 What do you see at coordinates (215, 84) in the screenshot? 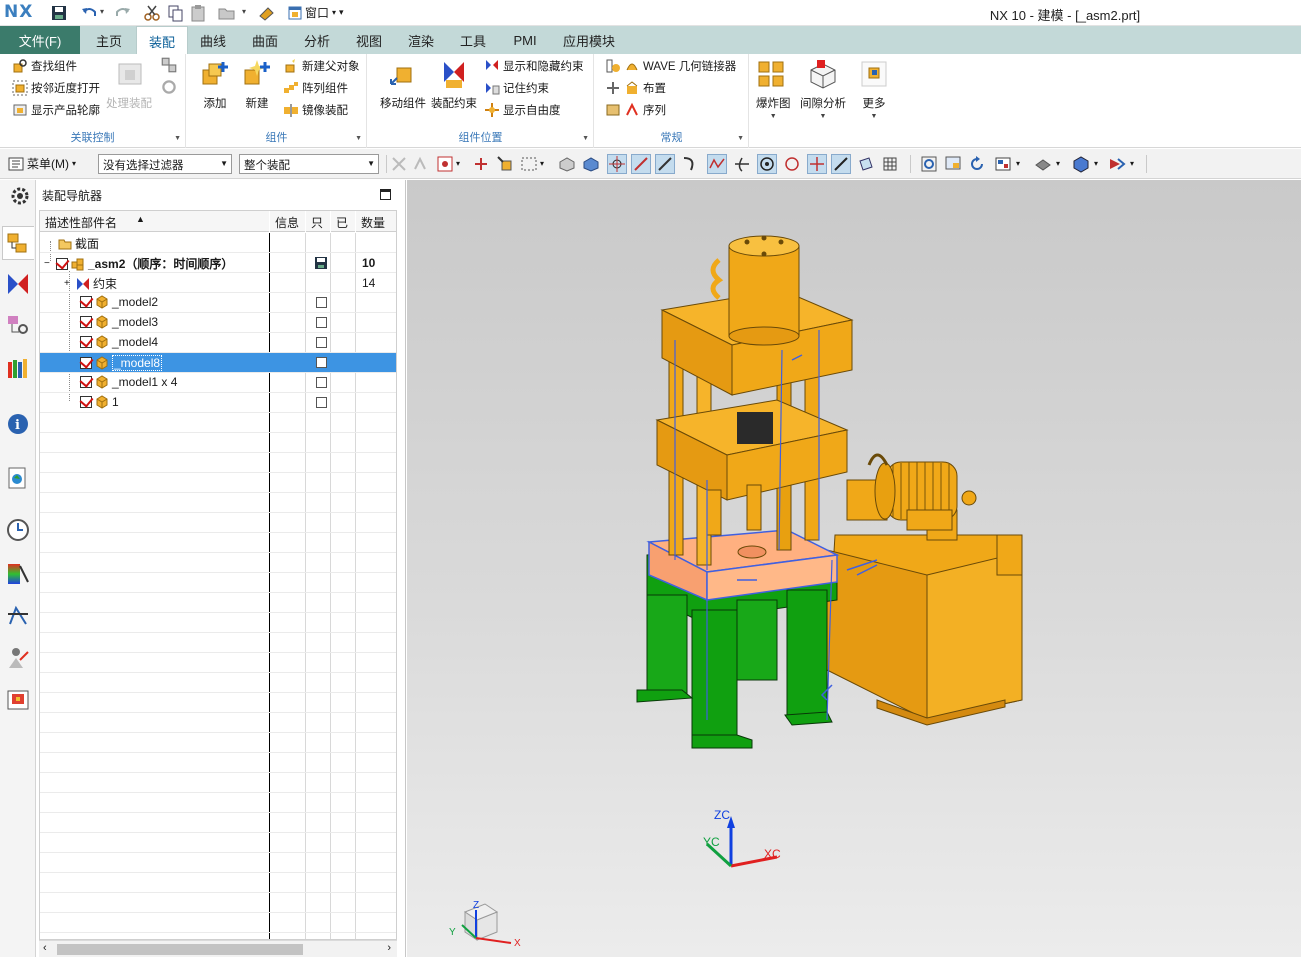
I see `add-component-button: 添加` at bounding box center [215, 84].